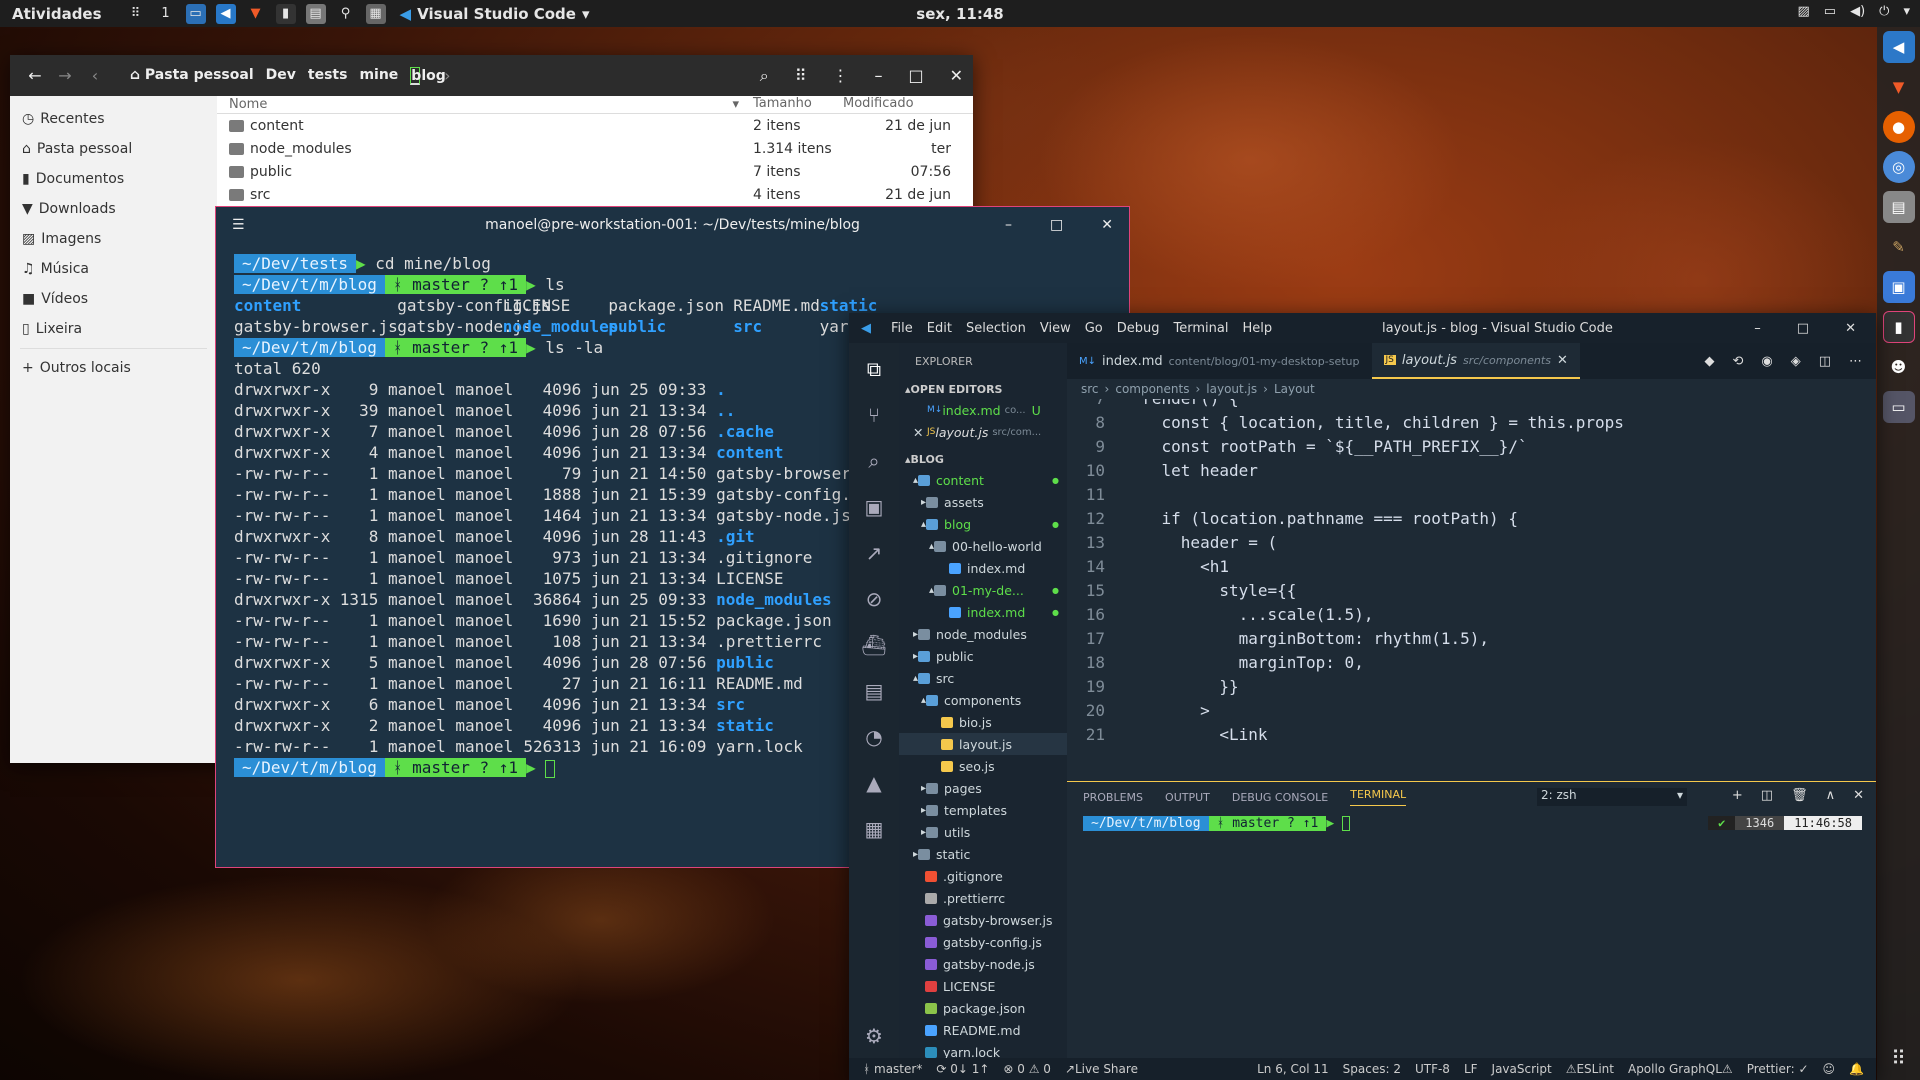 Image resolution: width=1920 pixels, height=1080 pixels. What do you see at coordinates (983, 480) in the screenshot?
I see `tree-item: ▴ content ●` at bounding box center [983, 480].